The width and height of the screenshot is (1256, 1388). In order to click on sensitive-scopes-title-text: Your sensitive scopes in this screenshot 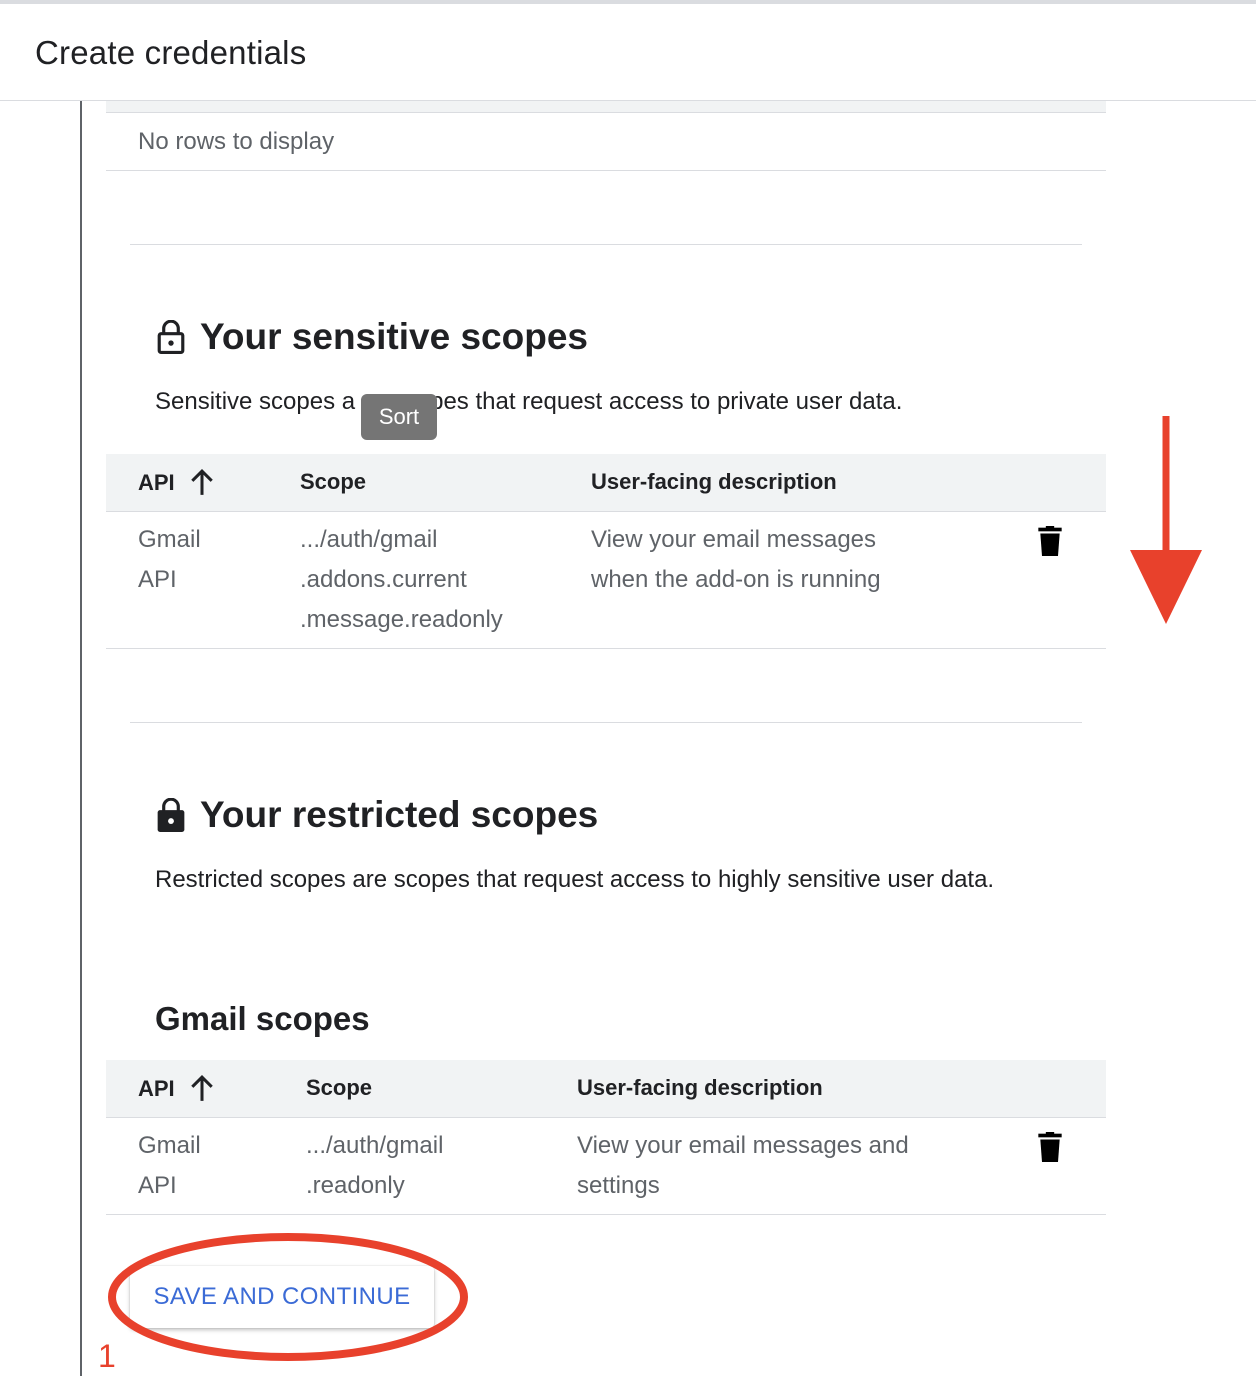, I will do `click(394, 336)`.